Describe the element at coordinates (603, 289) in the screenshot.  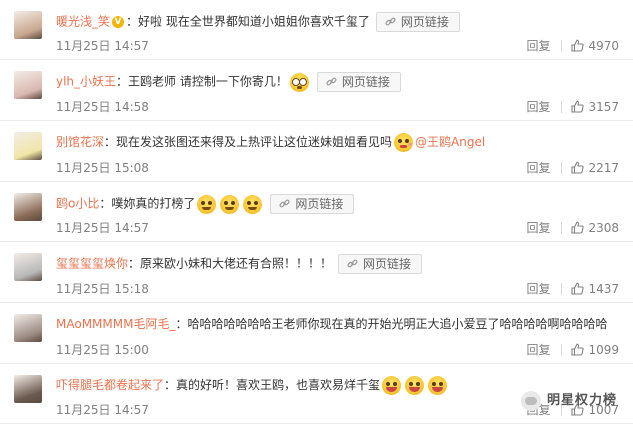
I see `like-count: 1437` at that location.